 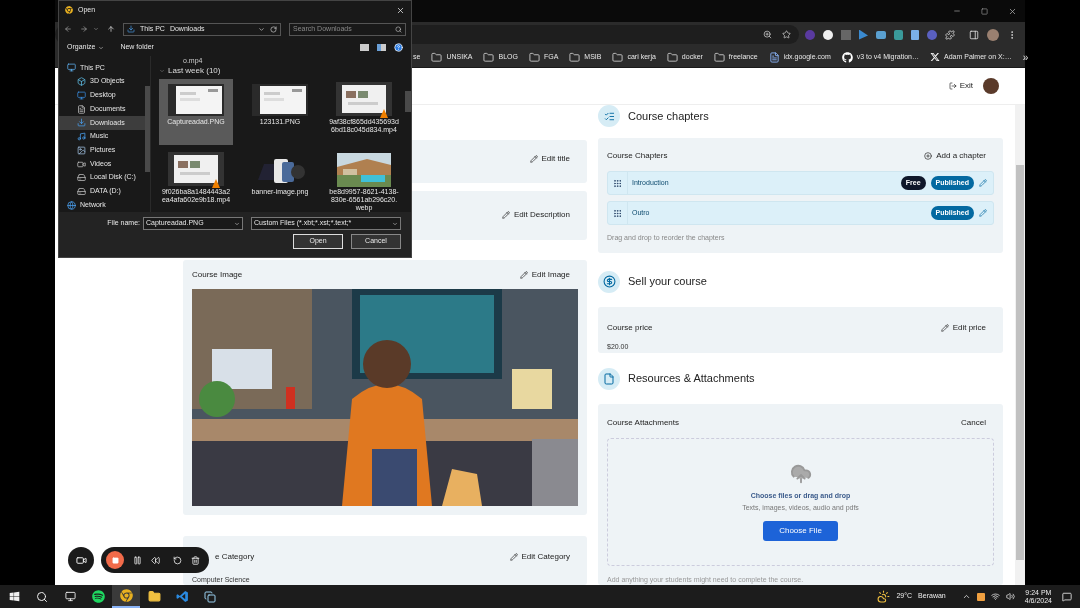 What do you see at coordinates (235, 556) in the screenshot?
I see `card-title: e Category` at bounding box center [235, 556].